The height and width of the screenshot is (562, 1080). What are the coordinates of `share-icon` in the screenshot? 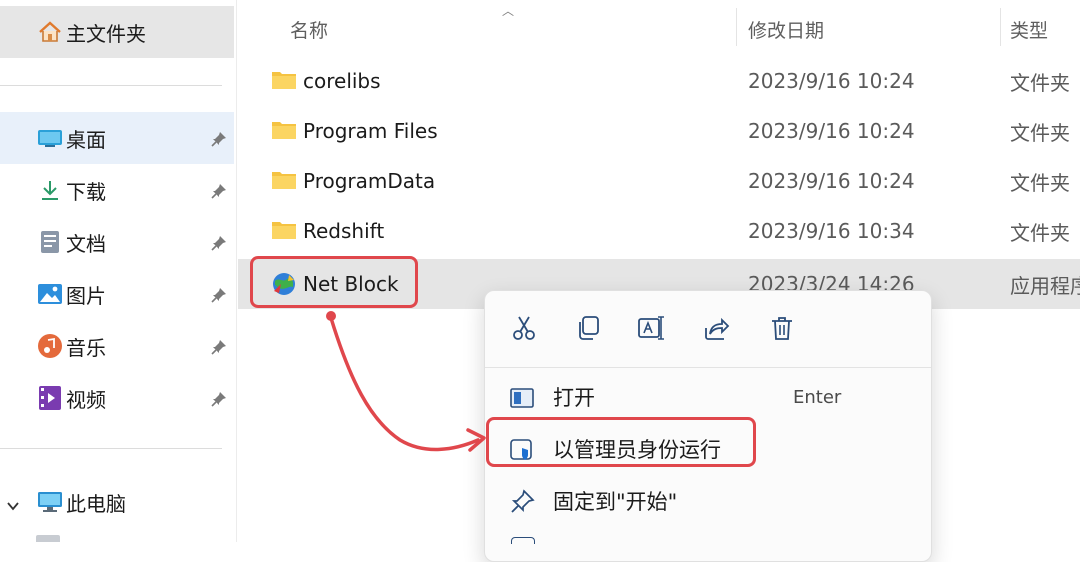 It's located at (716, 328).